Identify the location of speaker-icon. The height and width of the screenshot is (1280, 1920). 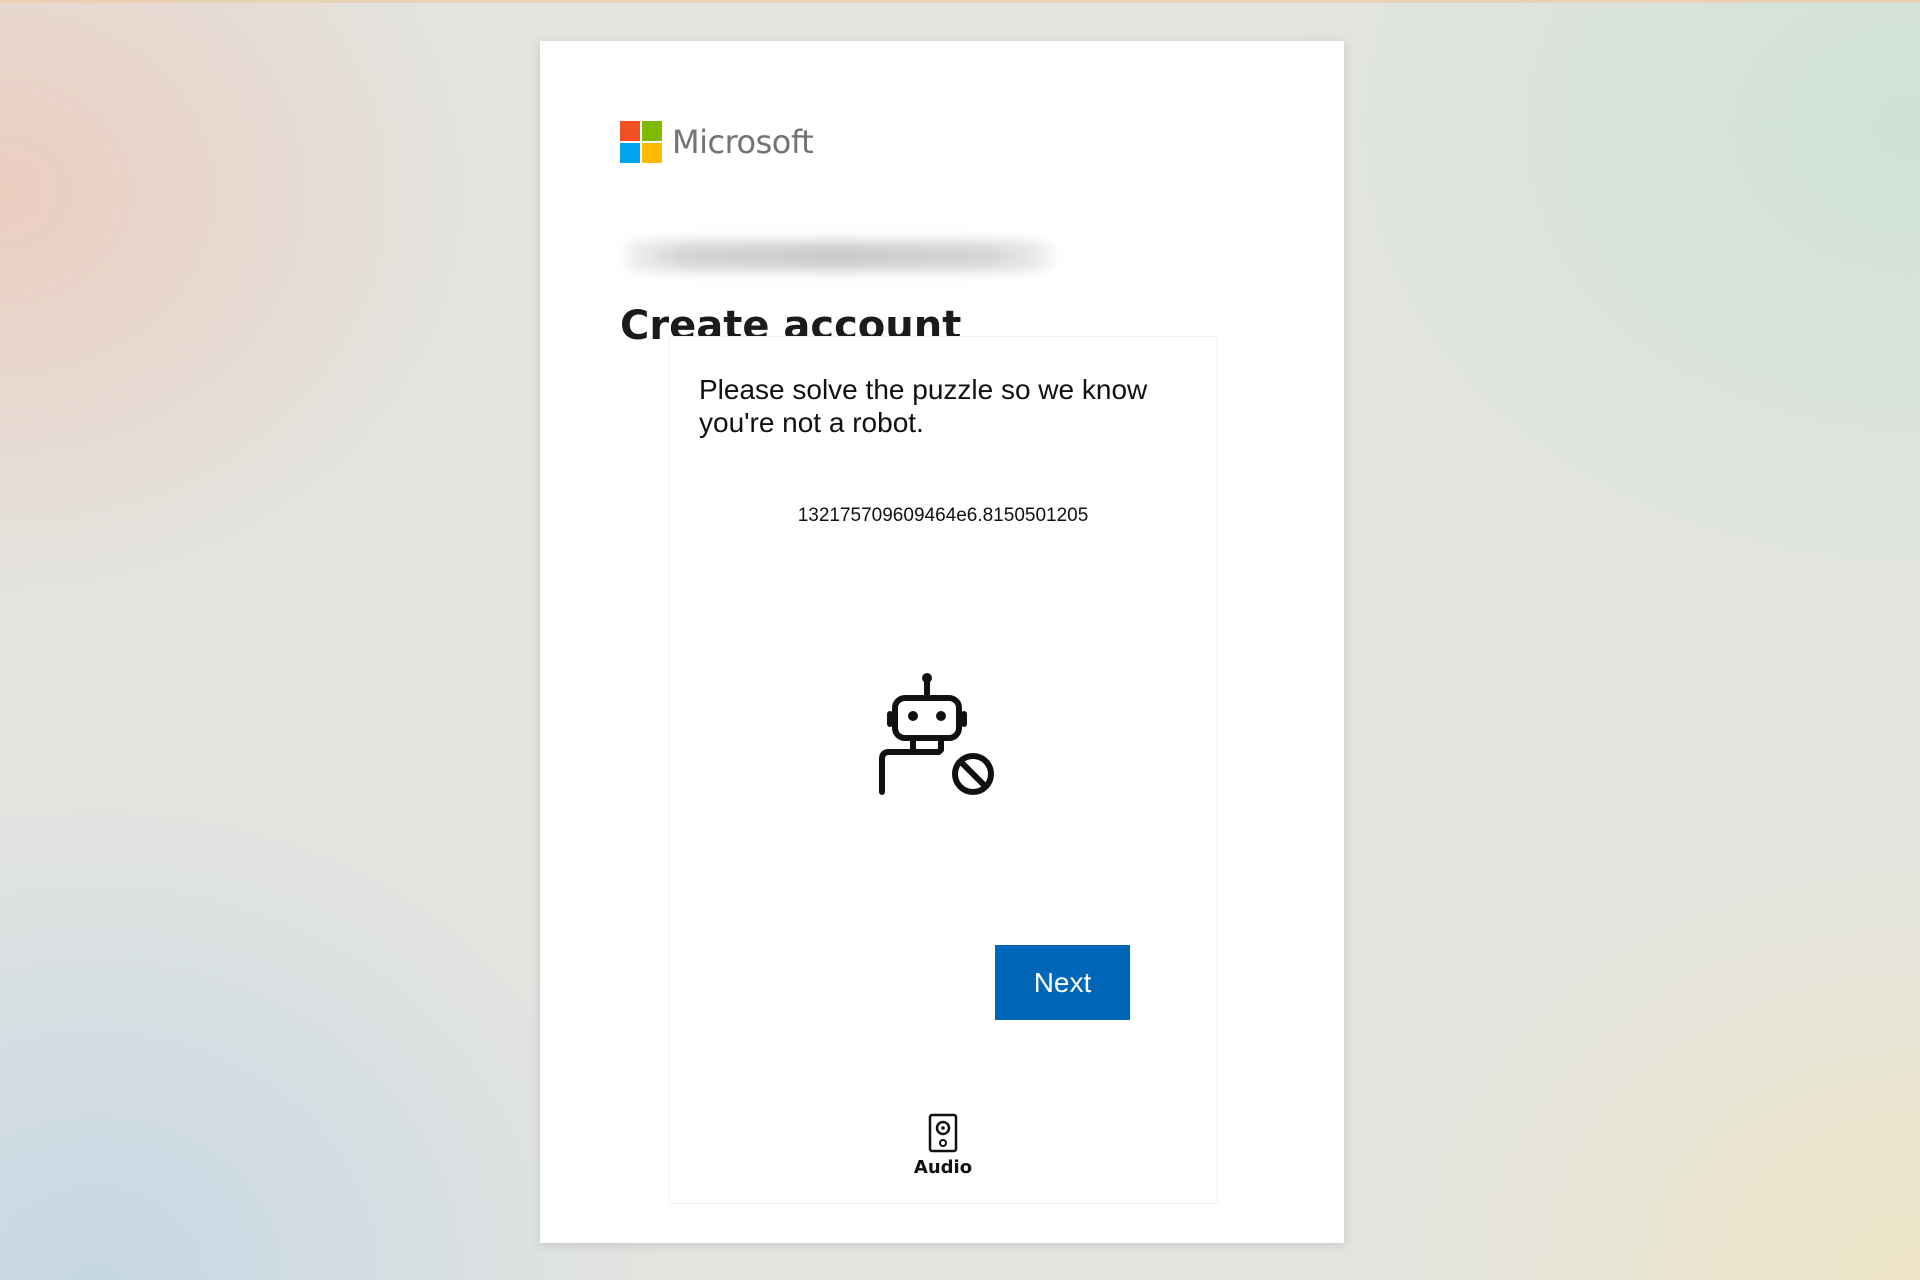
(943, 1133).